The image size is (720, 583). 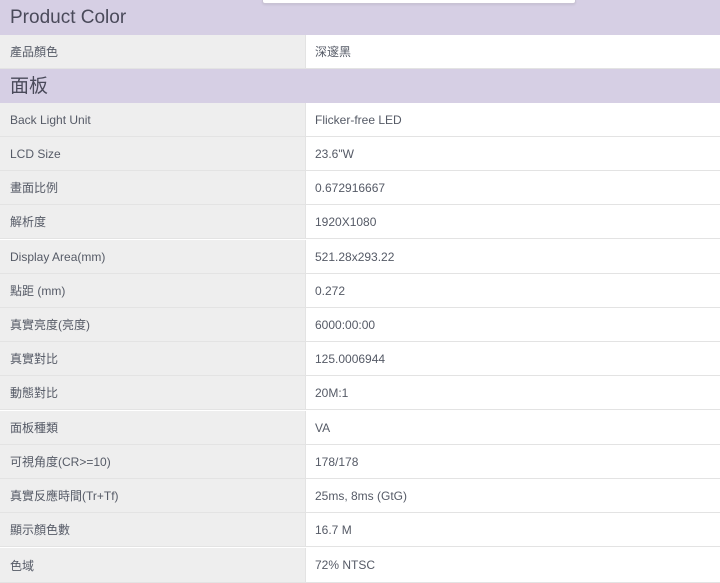 I want to click on section-header-product-color: Product Color, so click(x=360, y=17).